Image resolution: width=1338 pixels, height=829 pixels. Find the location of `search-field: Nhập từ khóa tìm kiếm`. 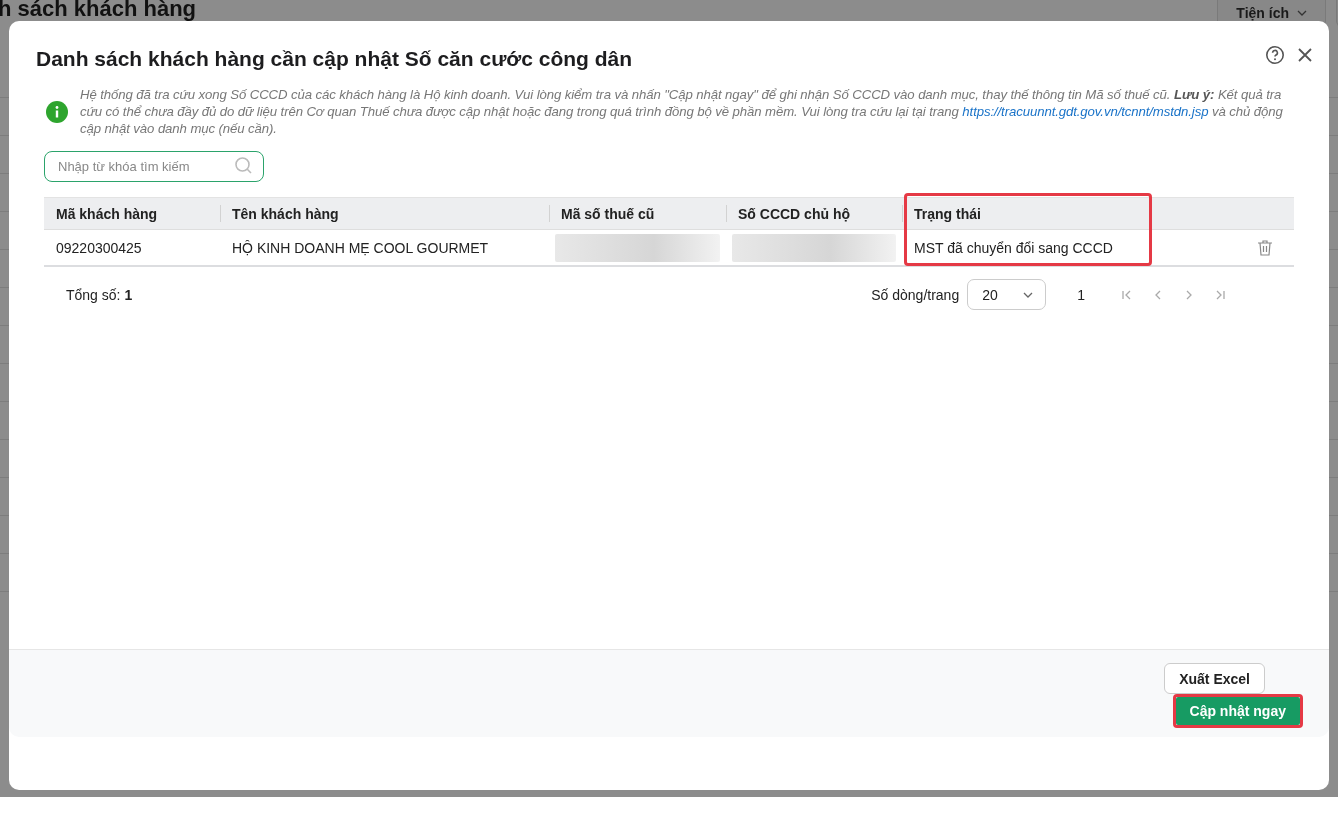

search-field: Nhập từ khóa tìm kiếm is located at coordinates (154, 166).